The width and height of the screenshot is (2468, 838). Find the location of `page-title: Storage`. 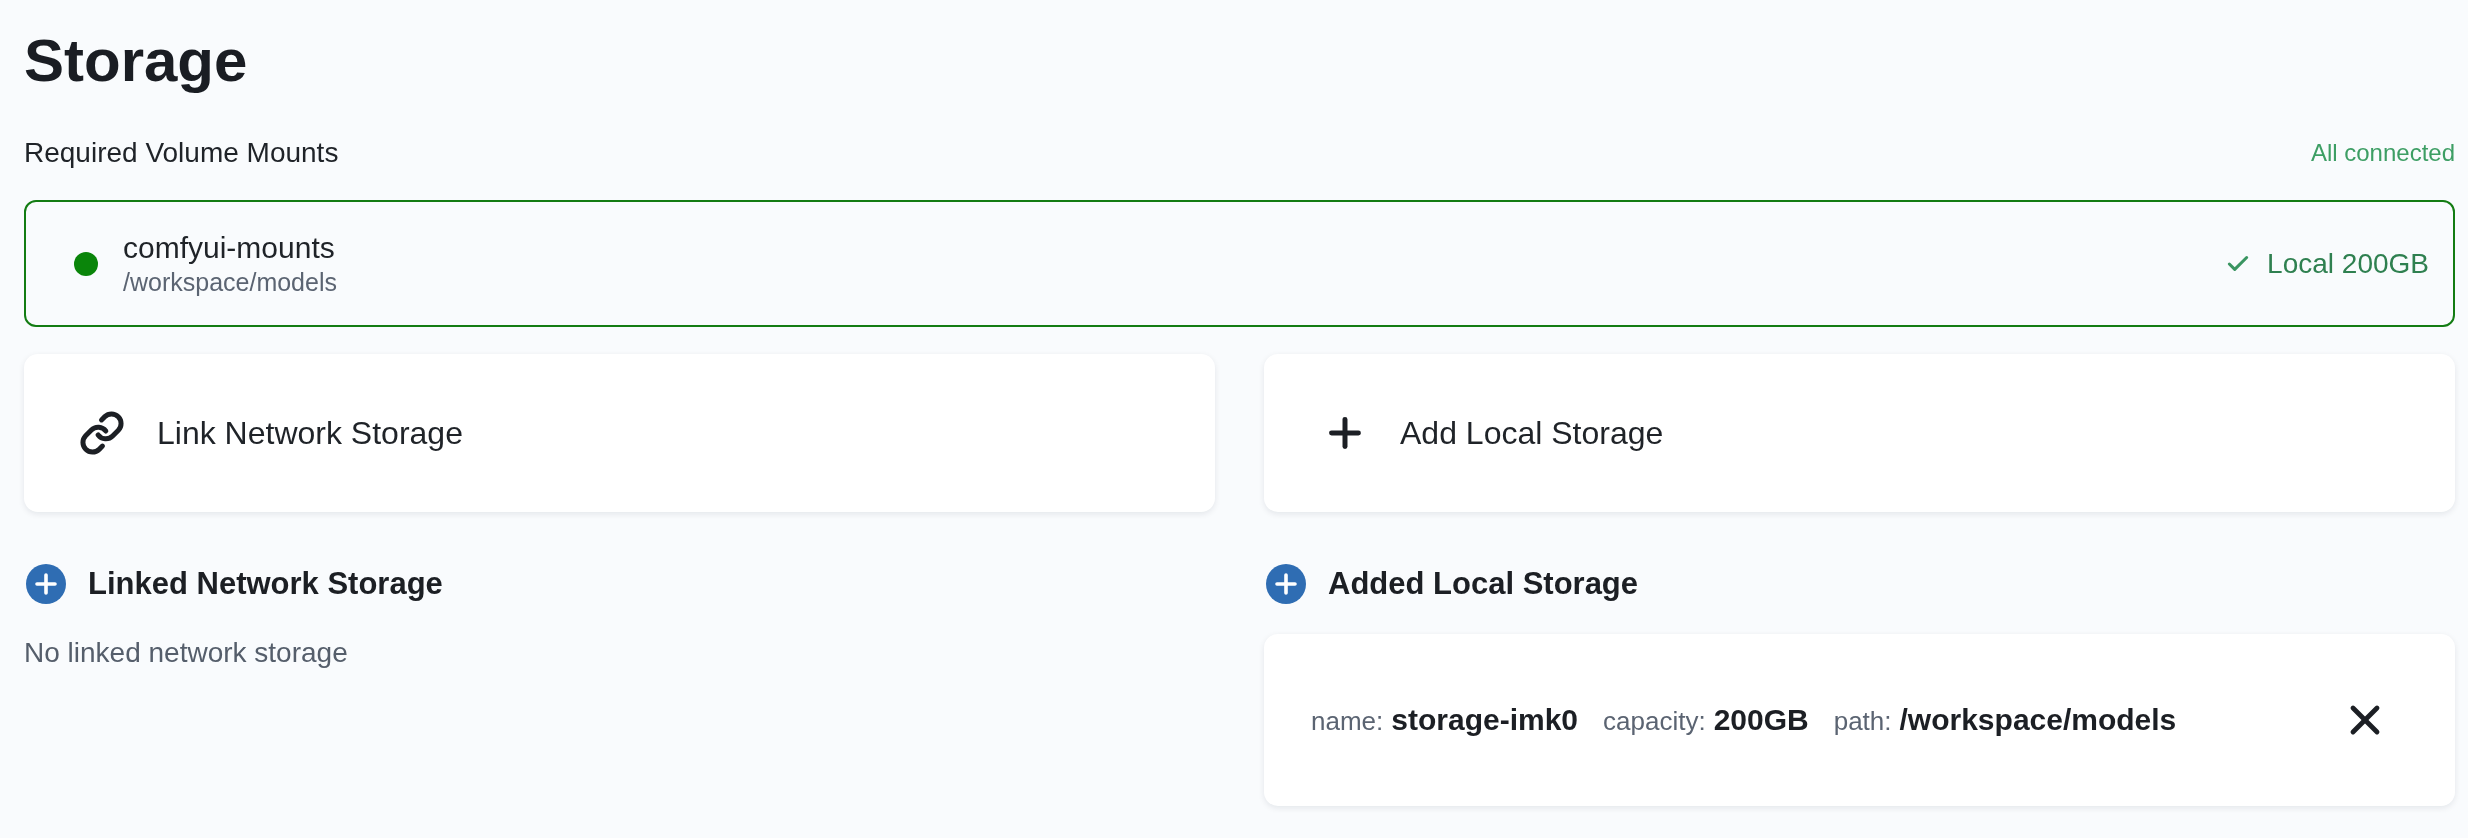

page-title: Storage is located at coordinates (136, 61).